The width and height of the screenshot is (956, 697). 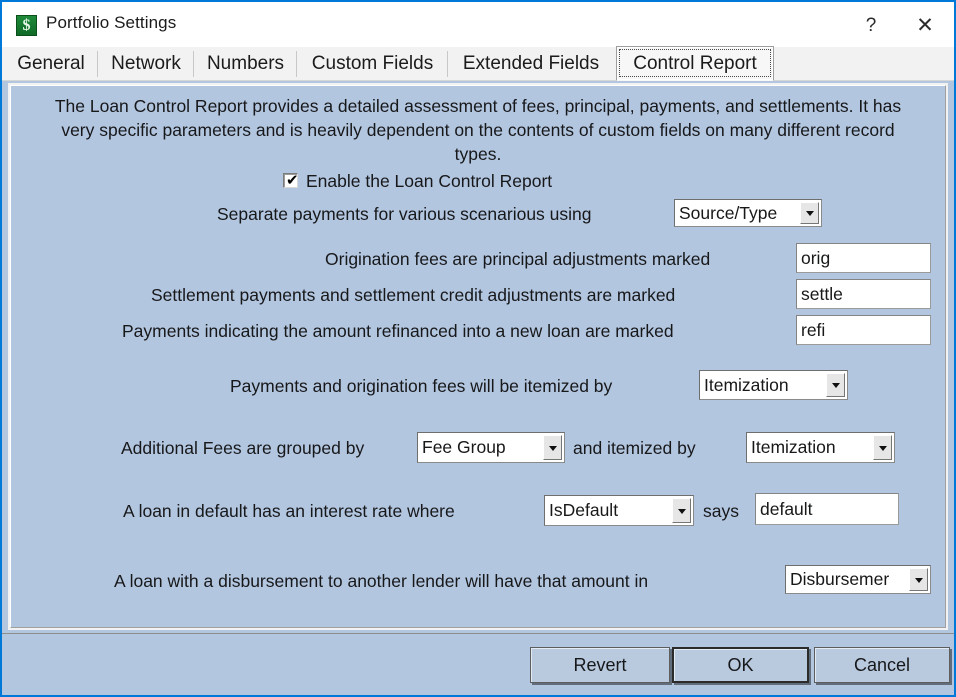 I want to click on tab-label: Network, so click(x=146, y=63).